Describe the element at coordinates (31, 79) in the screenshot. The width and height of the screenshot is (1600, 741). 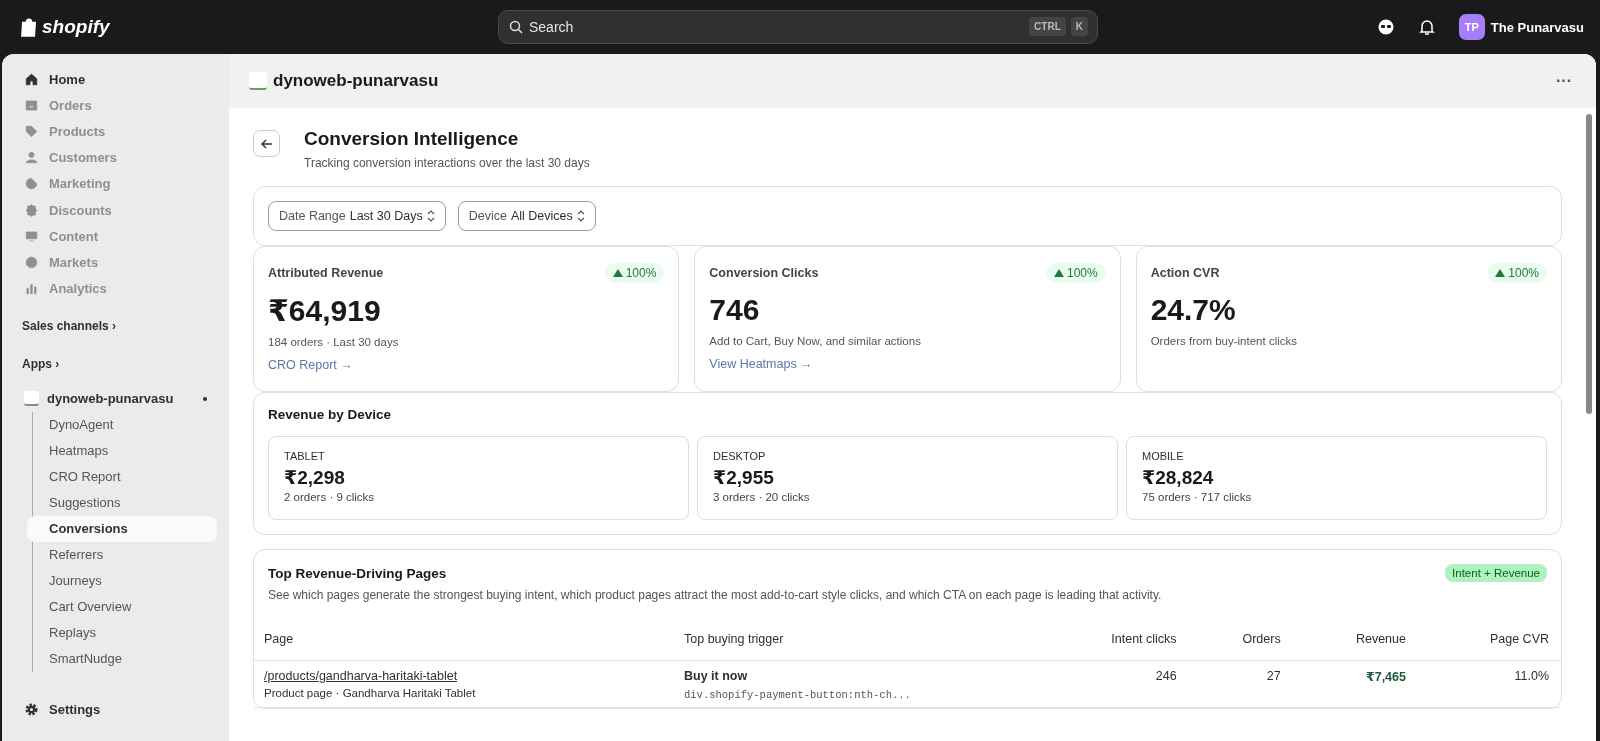
I see `home-icon` at that location.